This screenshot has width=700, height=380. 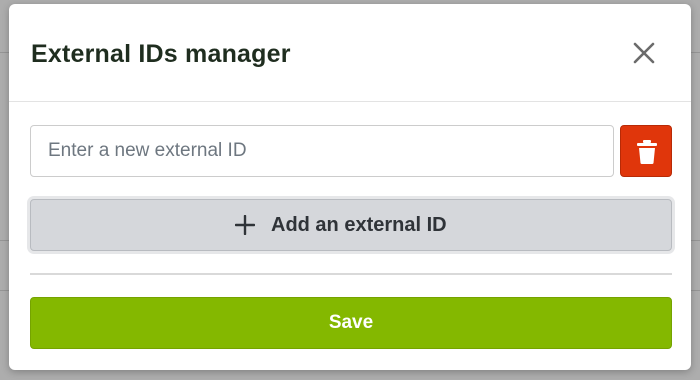 What do you see at coordinates (351, 323) in the screenshot?
I see `save-button: Save` at bounding box center [351, 323].